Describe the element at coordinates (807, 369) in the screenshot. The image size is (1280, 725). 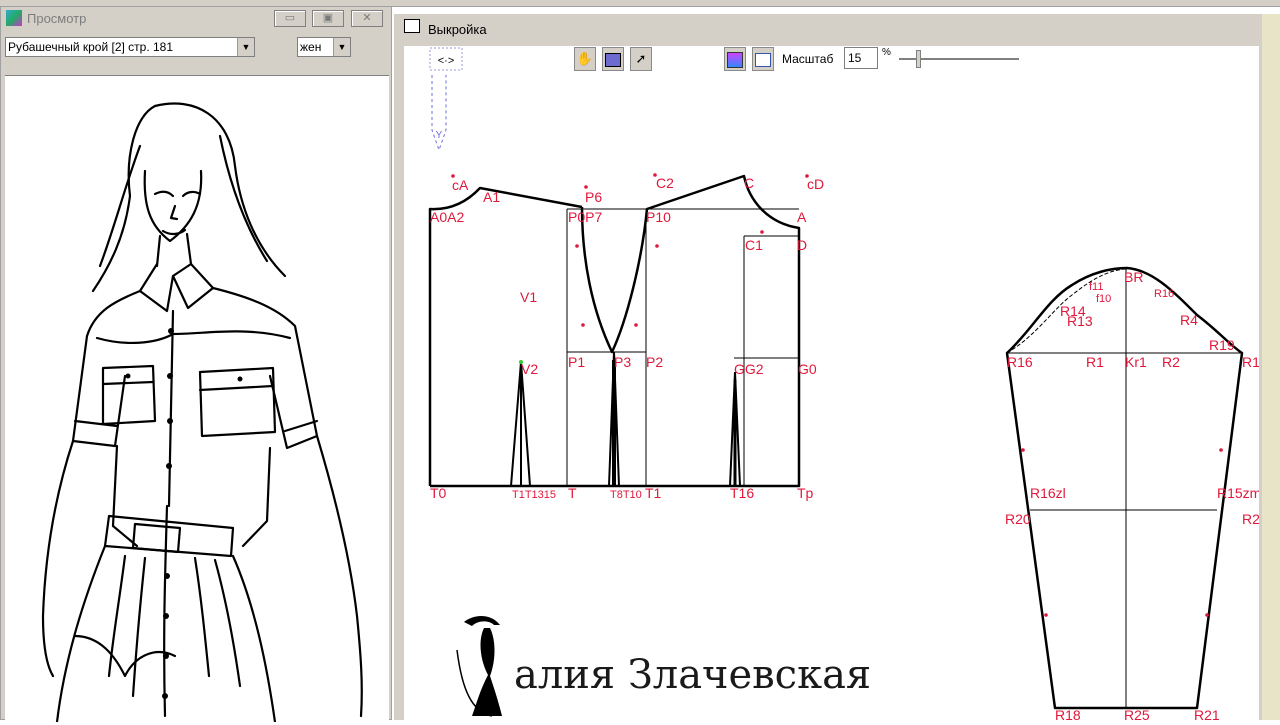
I see `svg-text: G0` at that location.